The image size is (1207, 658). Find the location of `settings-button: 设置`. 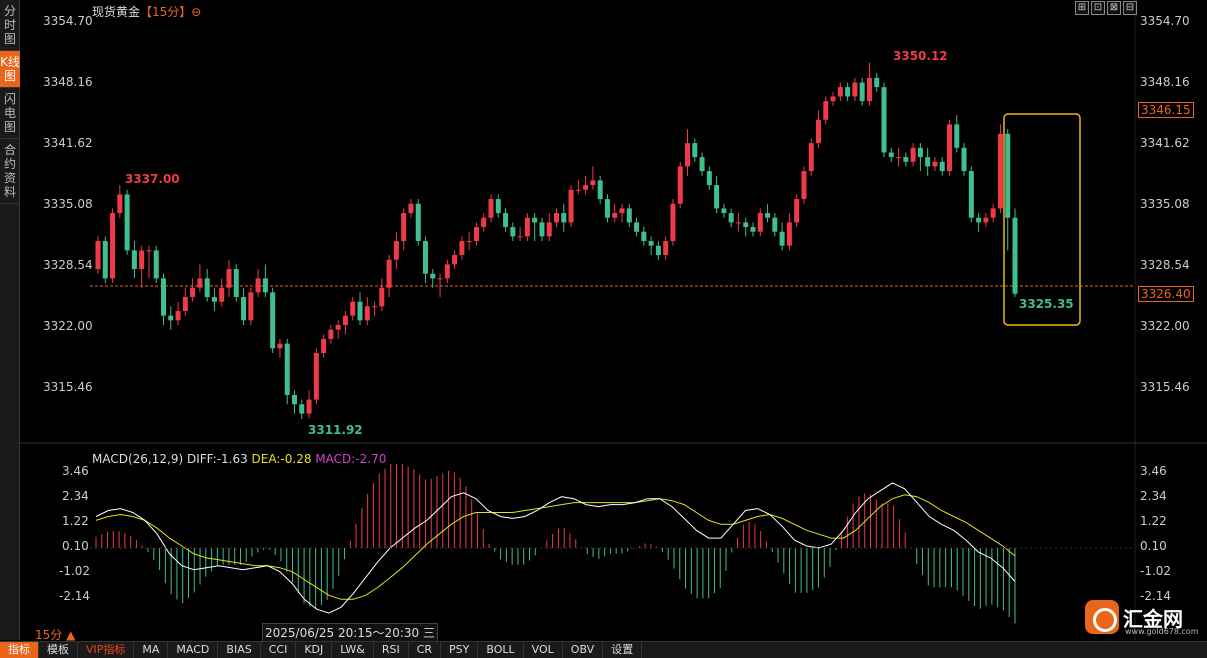

settings-button: 设置 is located at coordinates (623, 650).